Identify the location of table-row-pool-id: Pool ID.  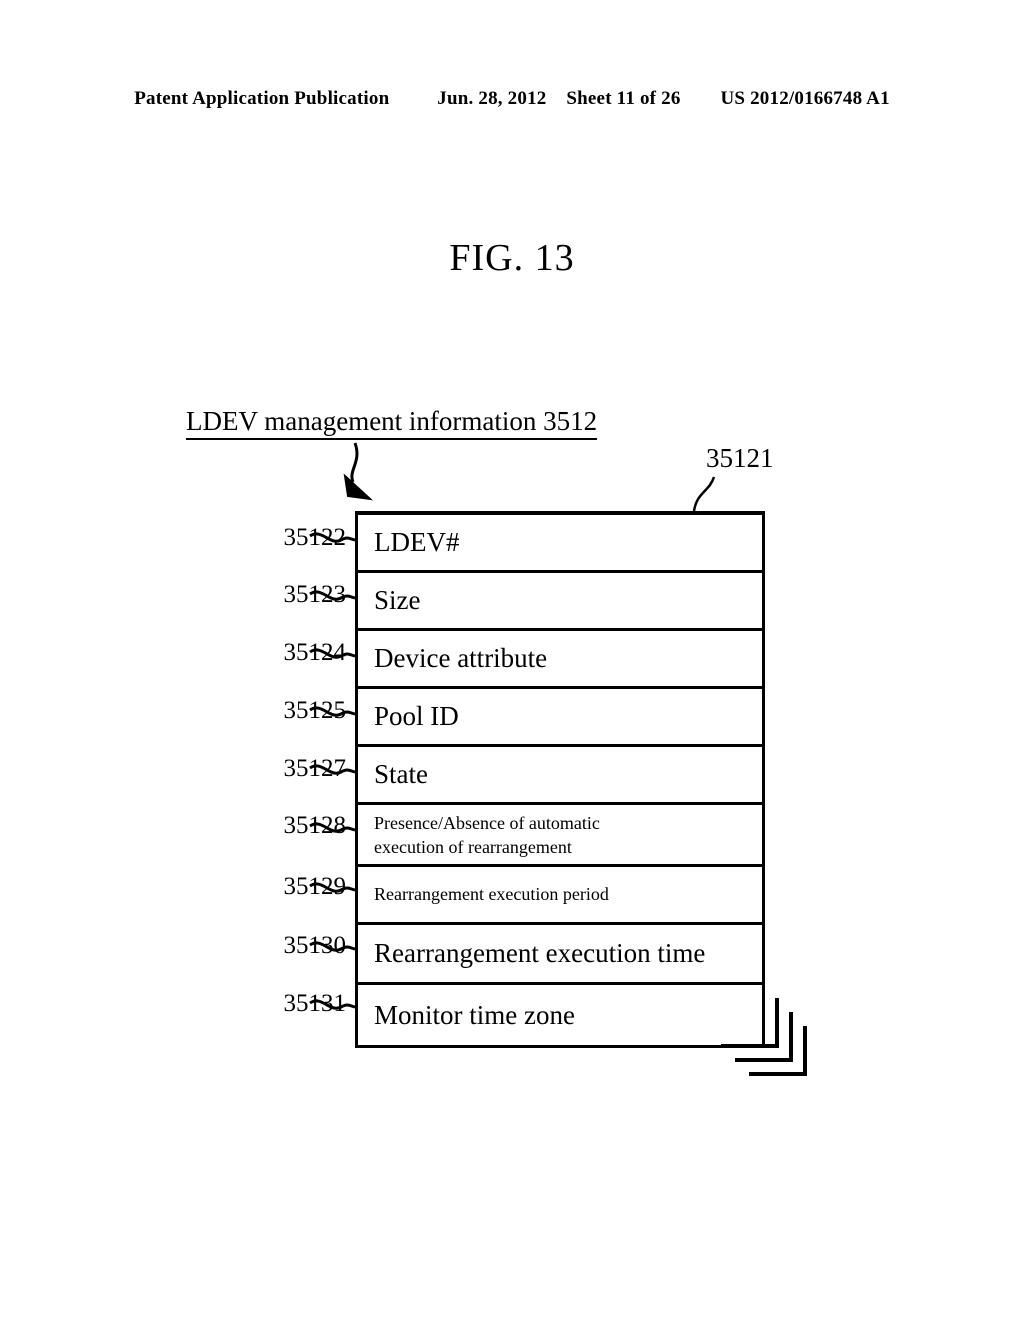
(560, 718).